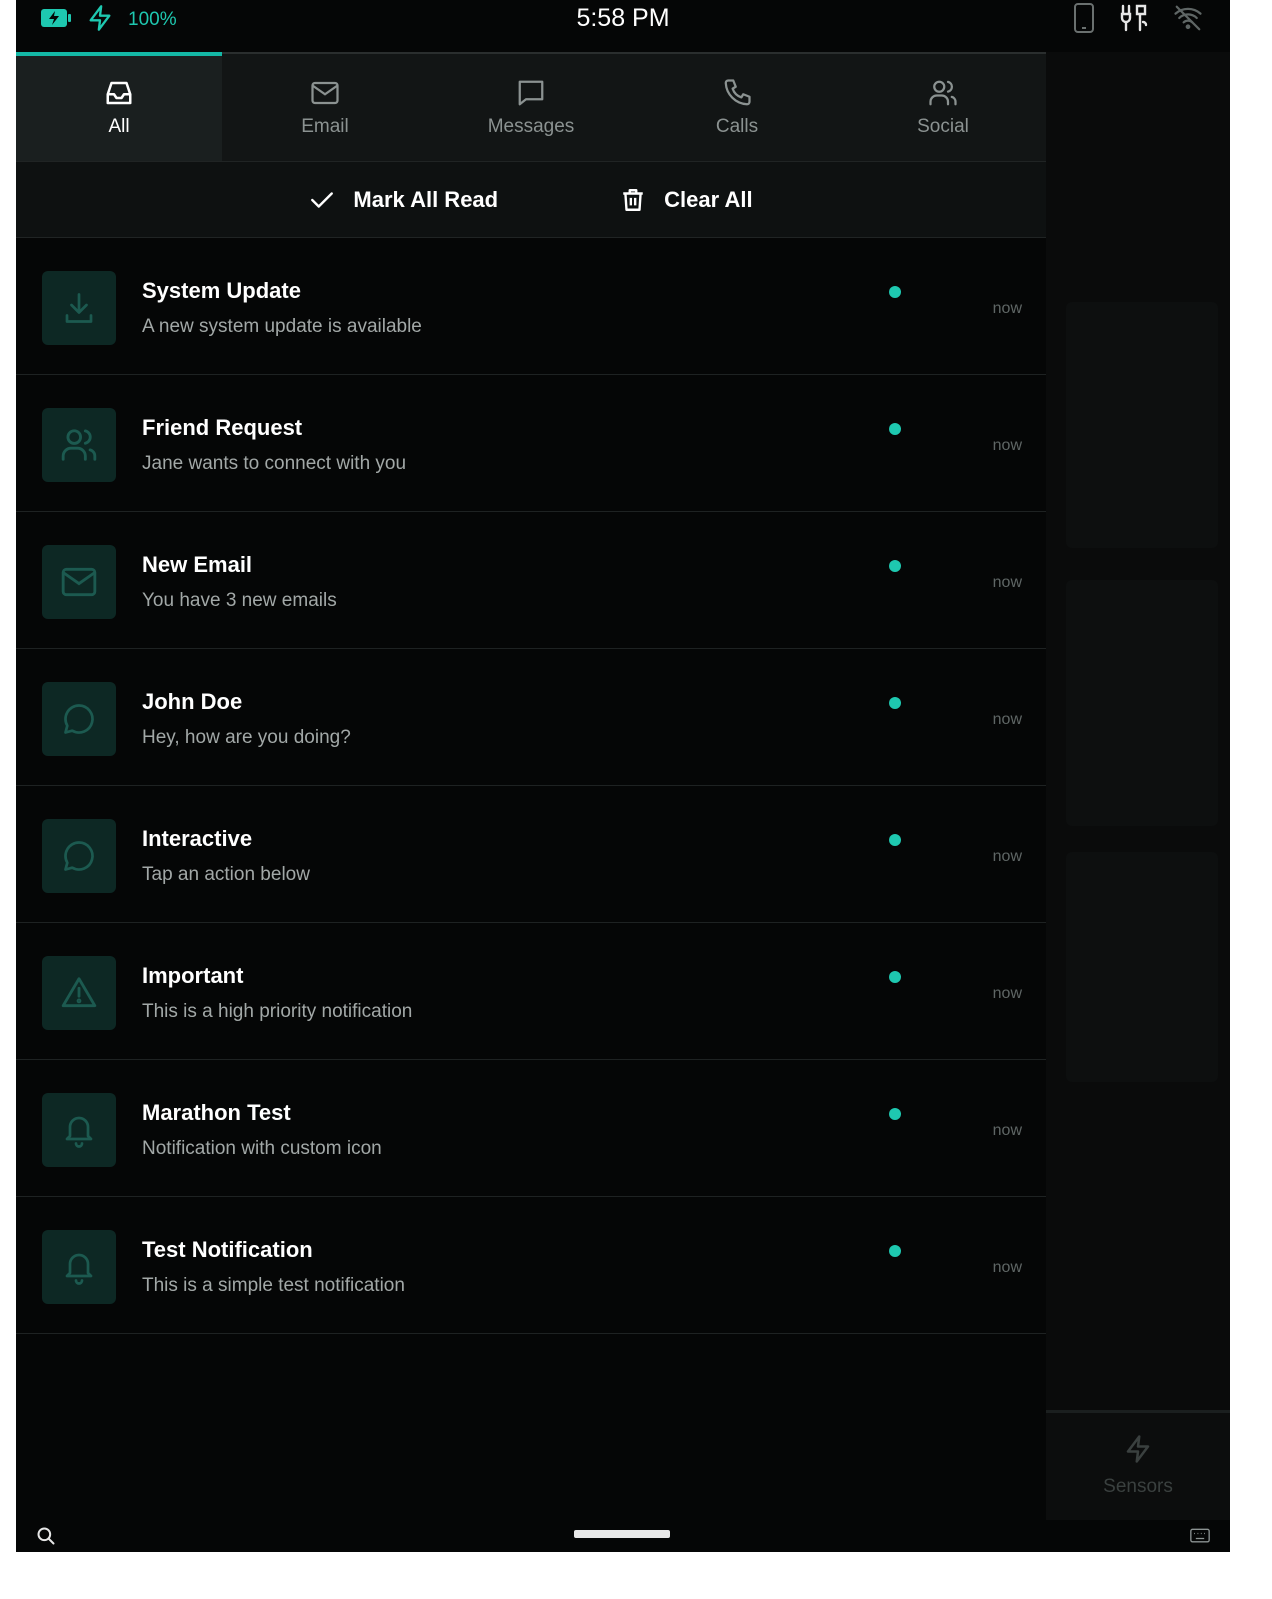 This screenshot has height=1599, width=1272. Describe the element at coordinates (531, 199) in the screenshot. I see `action-bar: Mark All Read Clear All` at that location.